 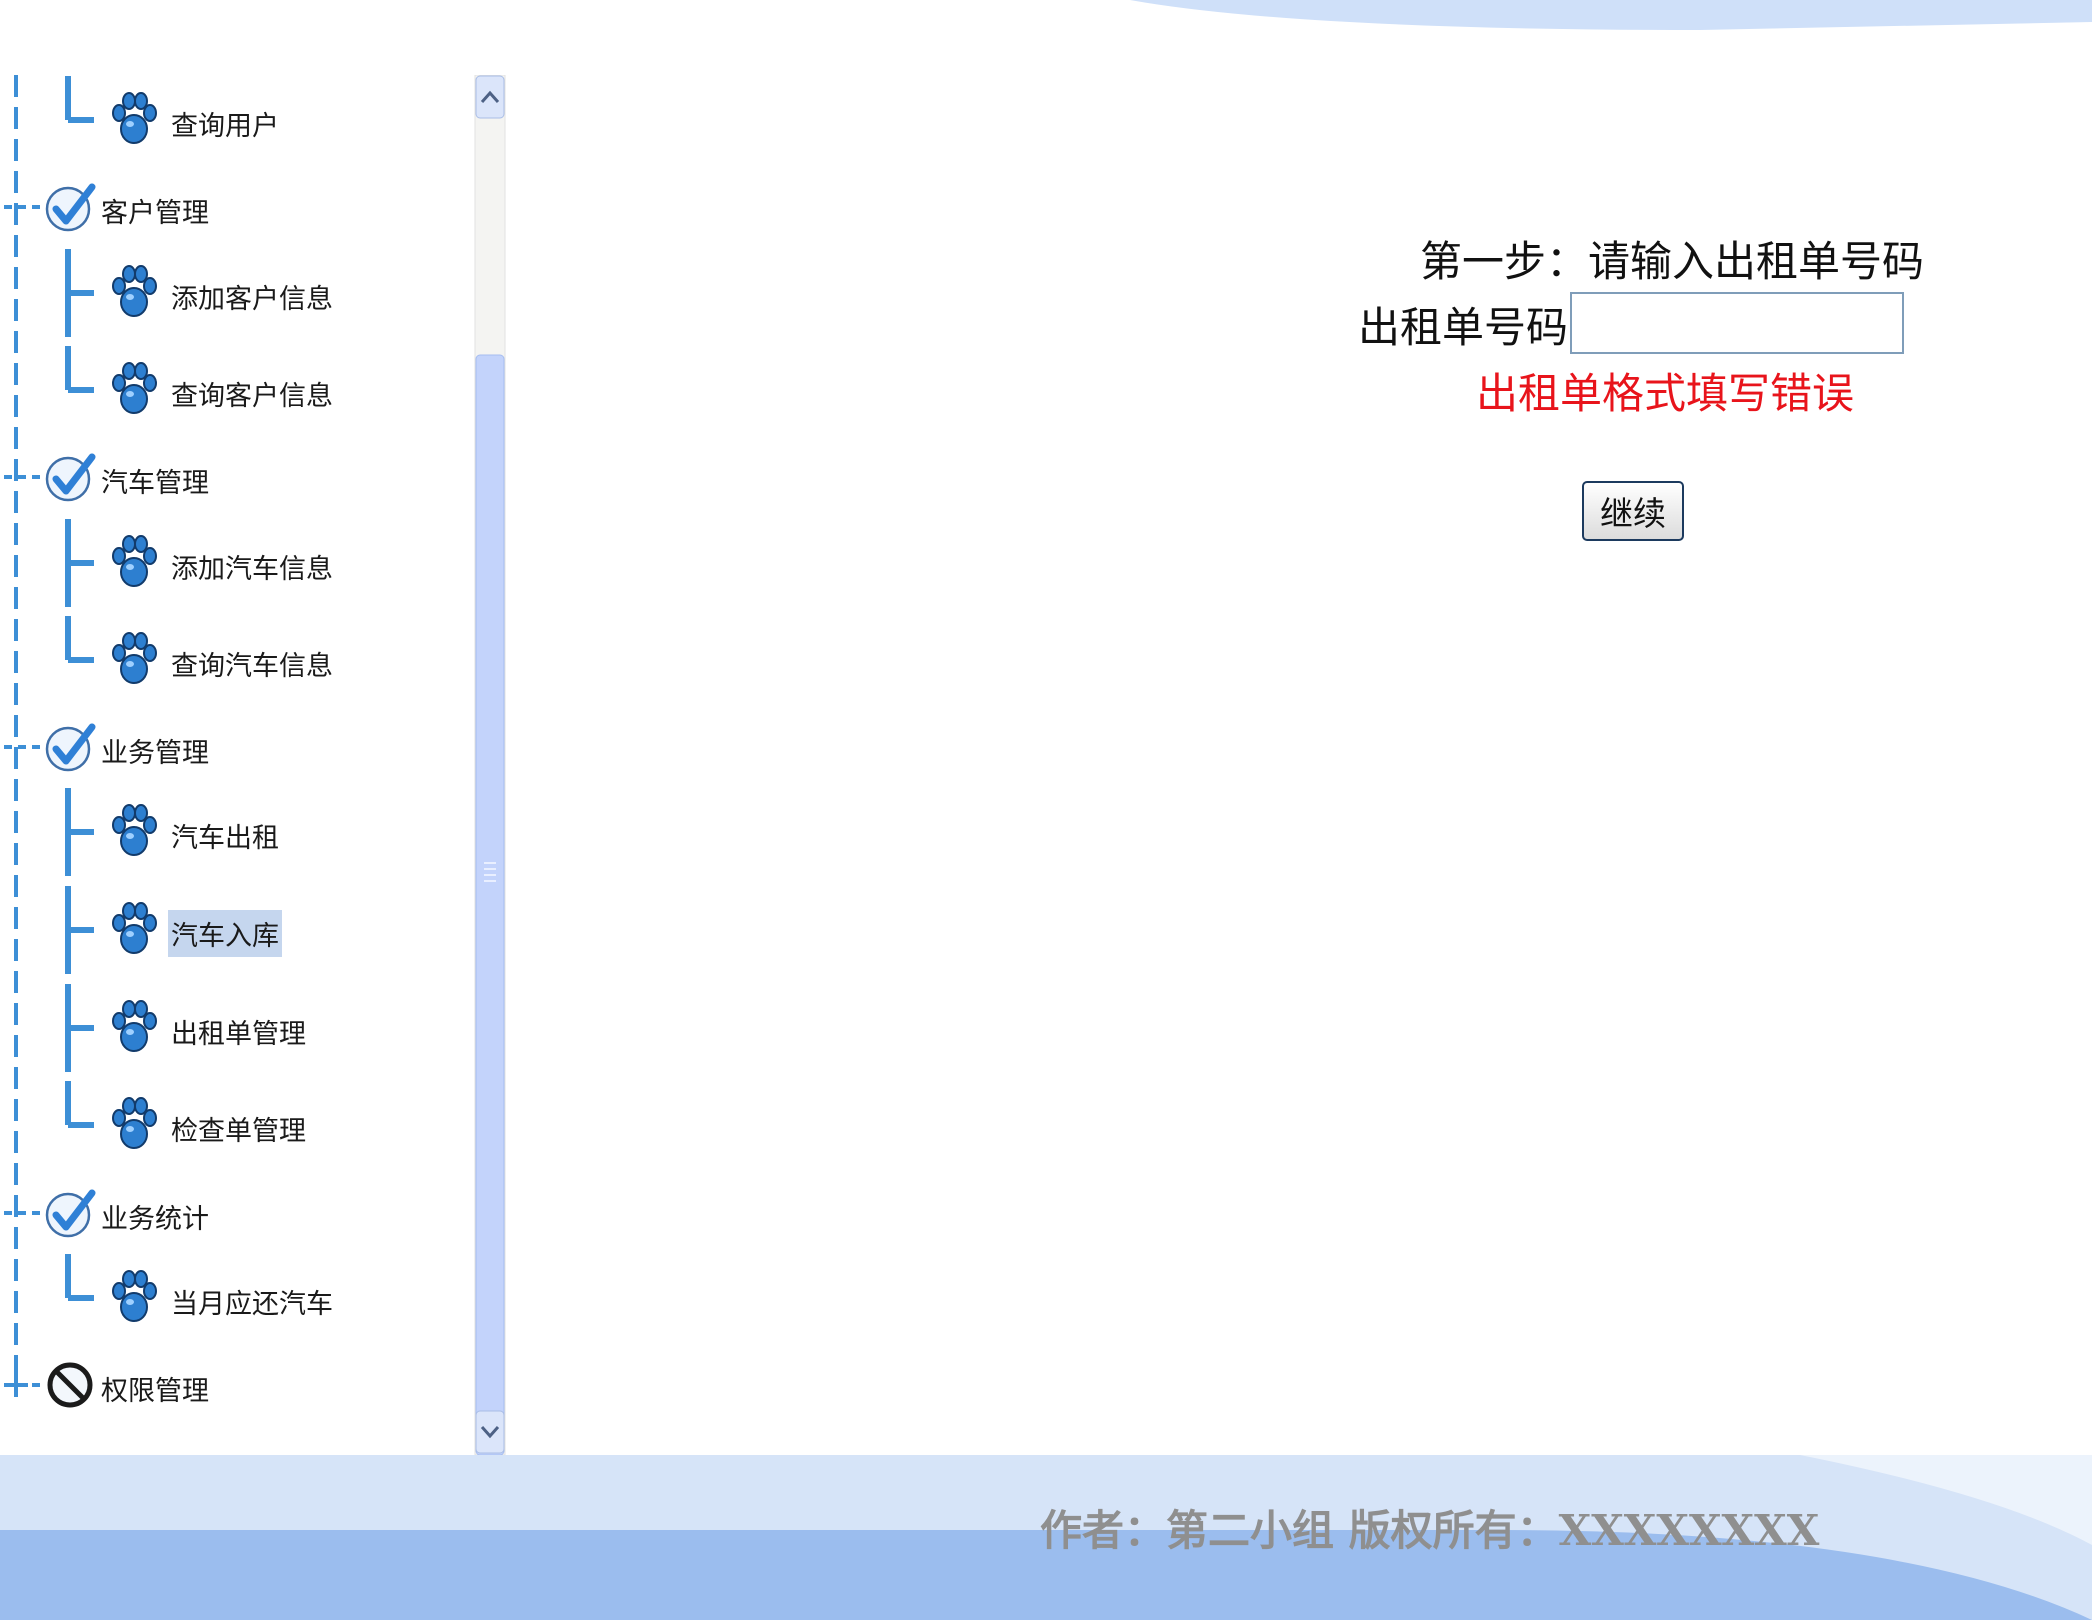 I want to click on tree-item-label: 添加客户信息, so click(x=252, y=299).